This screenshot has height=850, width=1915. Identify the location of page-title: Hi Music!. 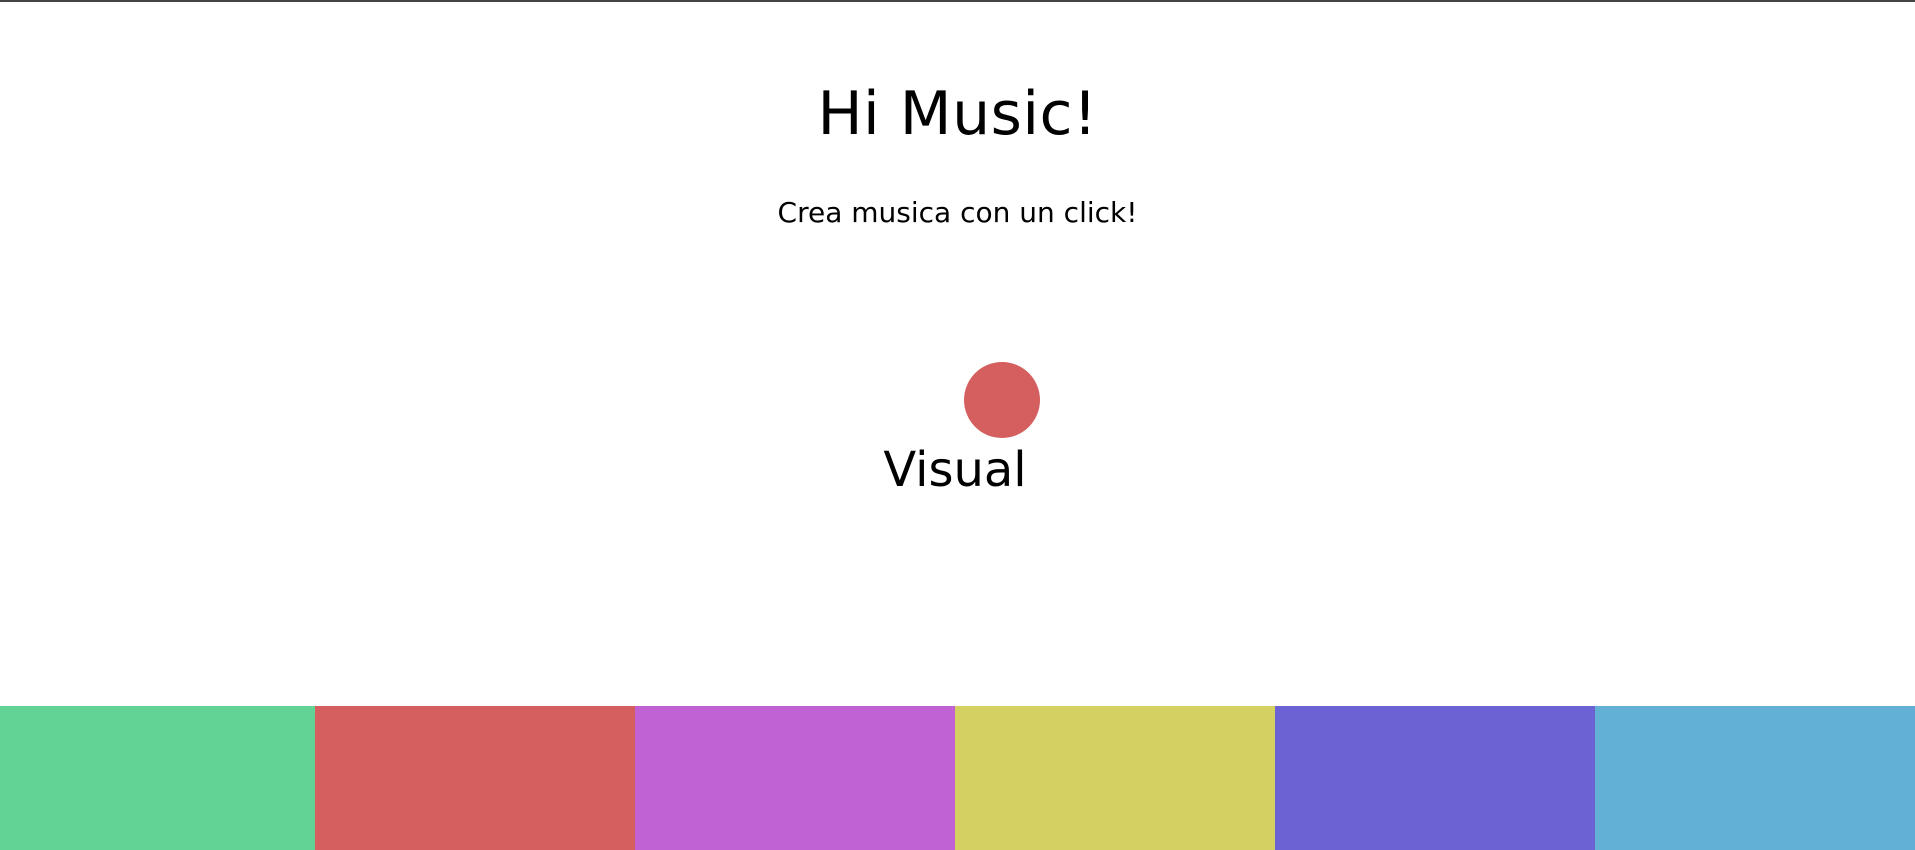
(957, 114).